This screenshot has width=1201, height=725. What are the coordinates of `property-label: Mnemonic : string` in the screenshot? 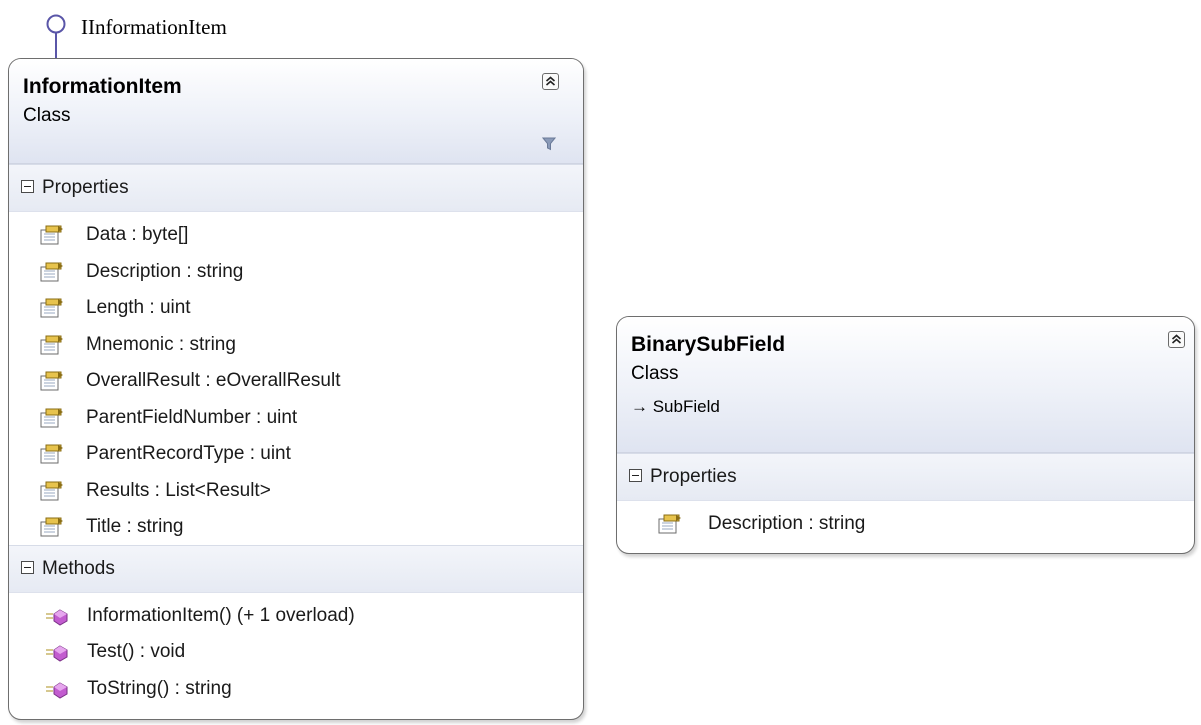 It's located at (161, 344).